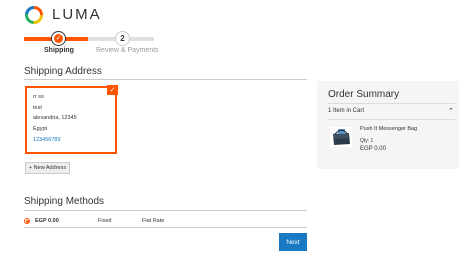  Describe the element at coordinates (59, 50) in the screenshot. I see `step-shipping-label: Shipping` at that location.